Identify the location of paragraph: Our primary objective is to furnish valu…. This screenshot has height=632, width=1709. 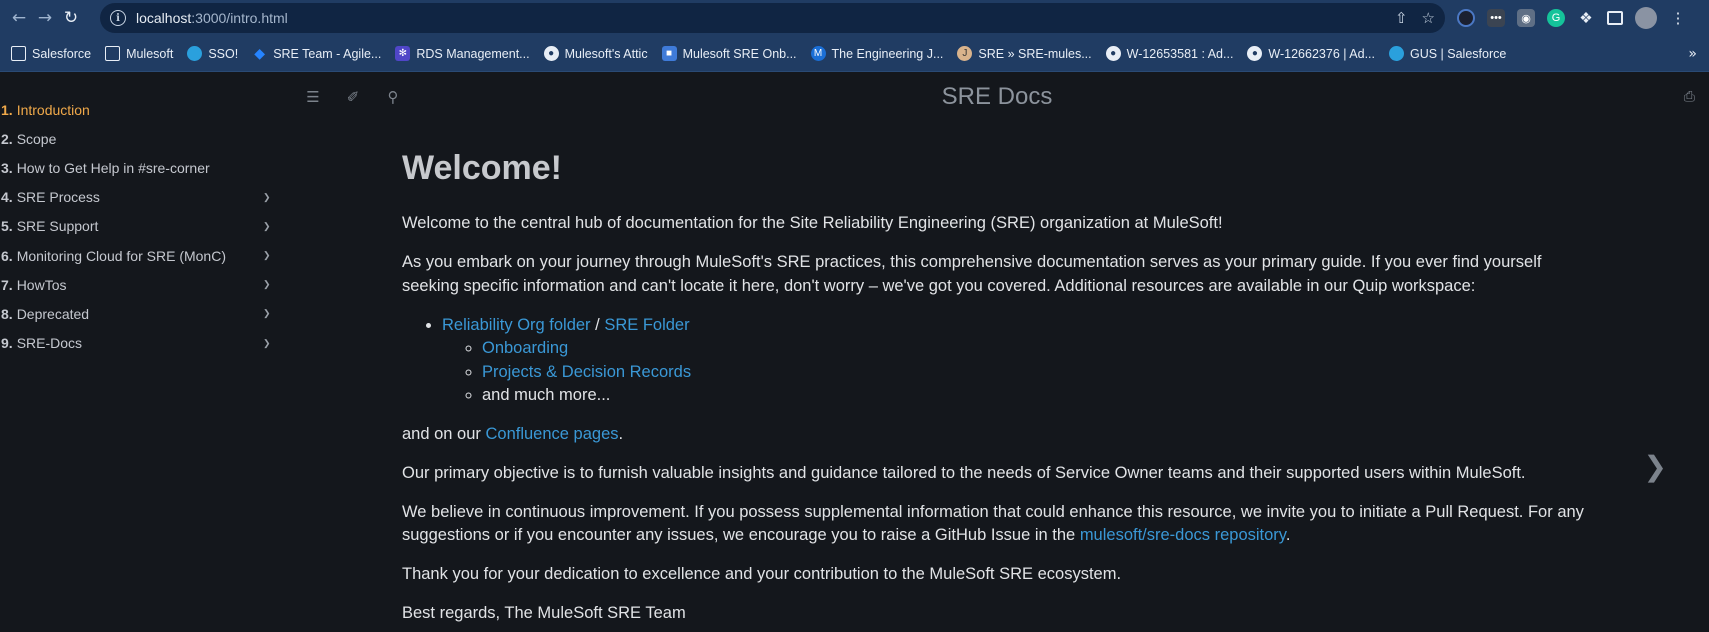
(964, 472).